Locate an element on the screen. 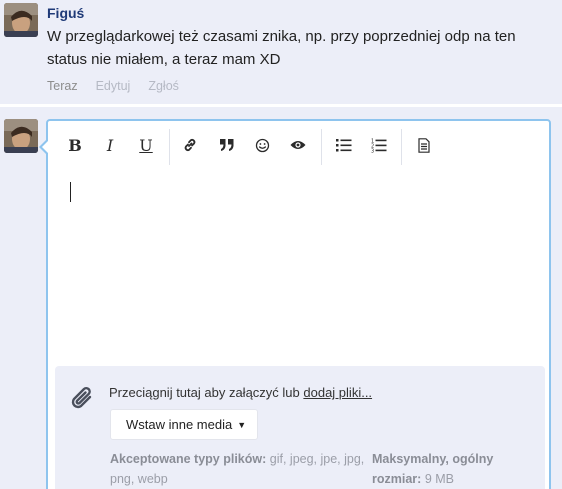  bold-icon: B is located at coordinates (75, 145).